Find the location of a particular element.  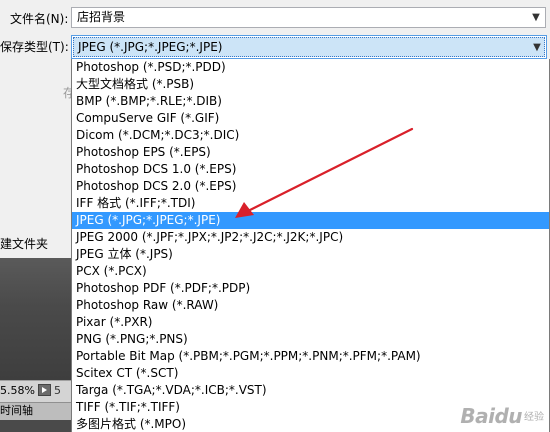

zoom-value: 5.58% is located at coordinates (17, 391).